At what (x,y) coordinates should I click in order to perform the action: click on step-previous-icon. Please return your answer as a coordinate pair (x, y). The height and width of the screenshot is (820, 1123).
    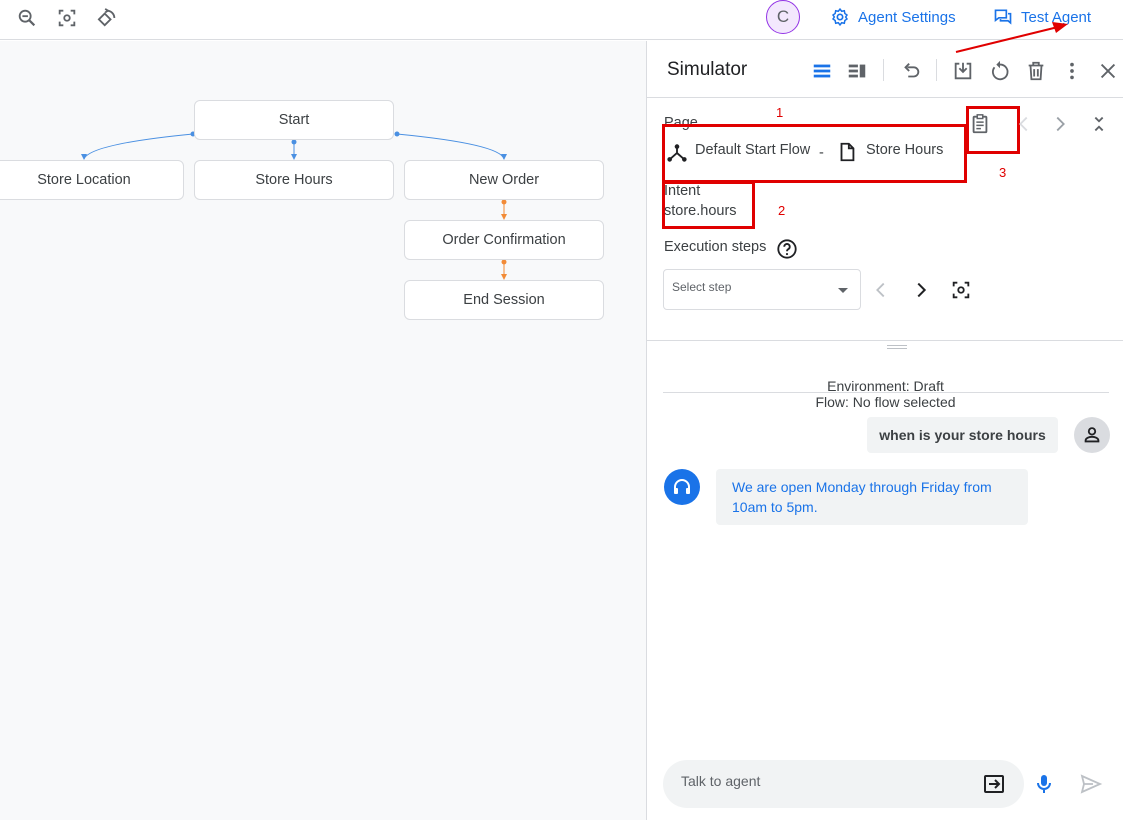
    Looking at the image, I should click on (881, 290).